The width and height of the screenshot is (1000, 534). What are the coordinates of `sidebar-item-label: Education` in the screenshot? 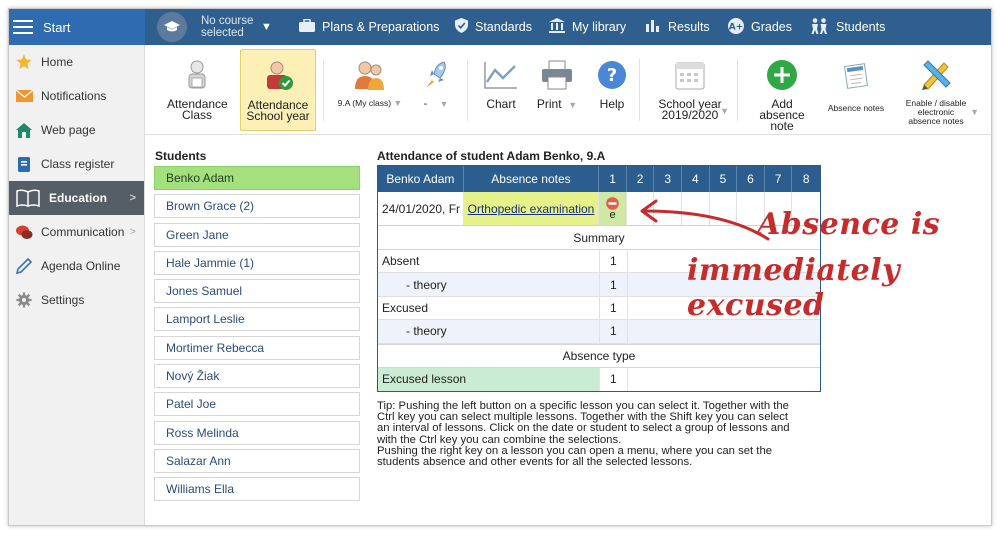 It's located at (78, 198).